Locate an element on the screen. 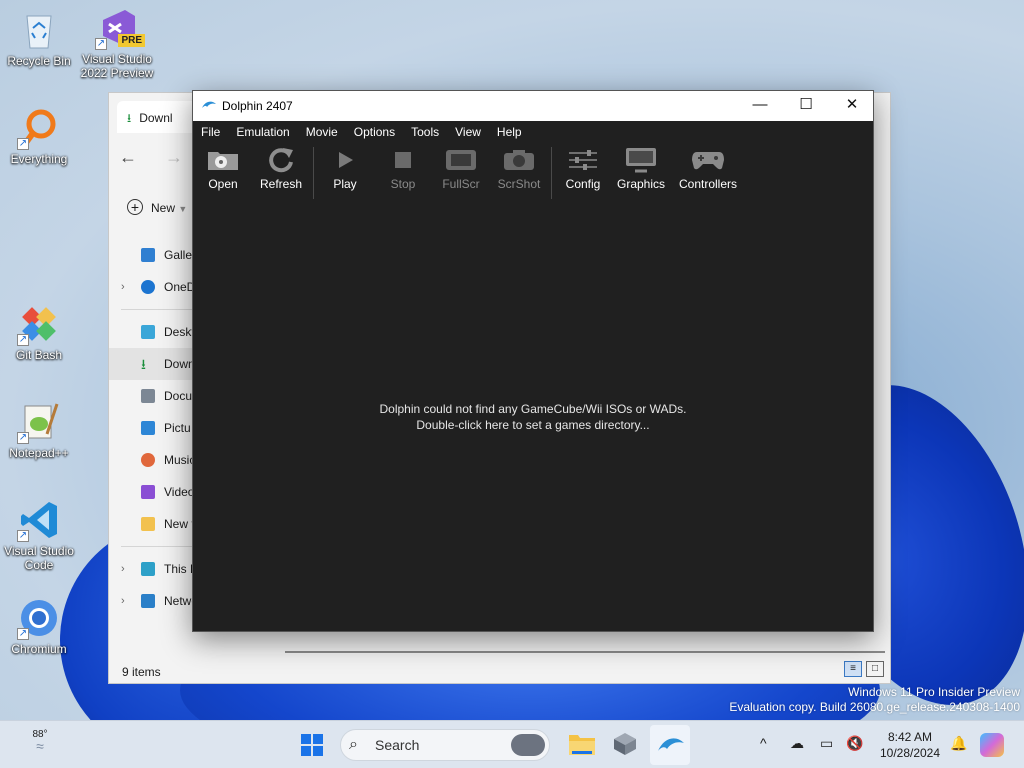 The width and height of the screenshot is (1024, 768). play-button: Play is located at coordinates (345, 167).